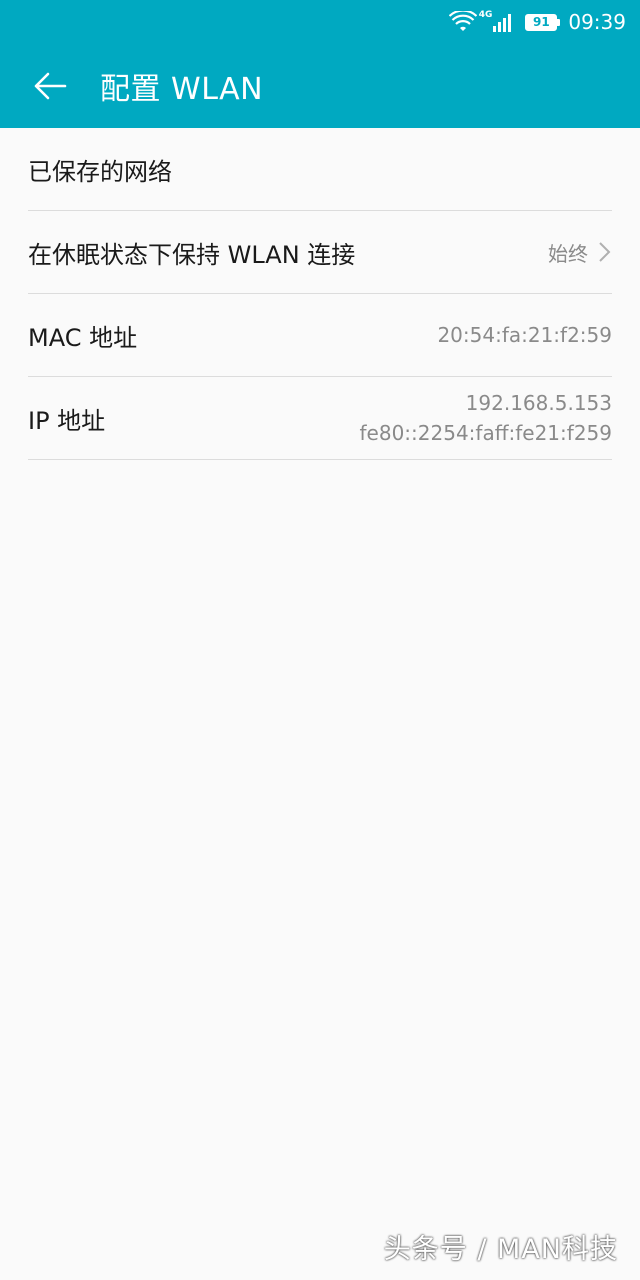 This screenshot has height=1280, width=640. I want to click on mac-address-value: 20:54:fa:21:f2:59, so click(524, 335).